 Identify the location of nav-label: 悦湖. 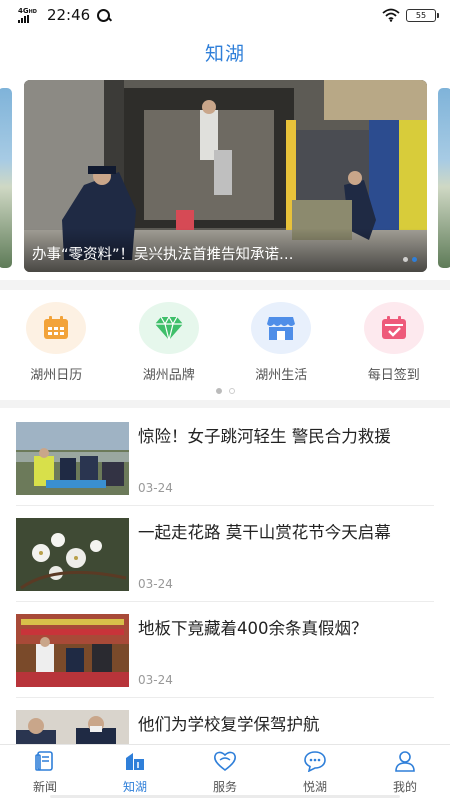
(314, 787).